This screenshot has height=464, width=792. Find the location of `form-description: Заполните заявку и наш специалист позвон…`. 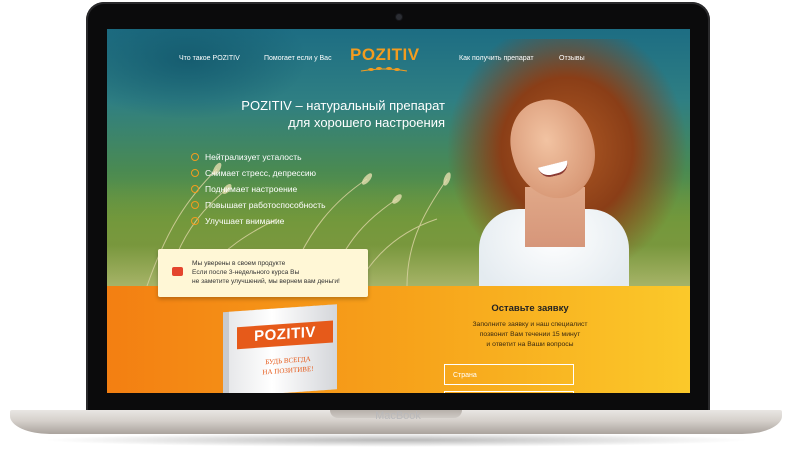

form-description: Заполните заявку и наш специалист позвон… is located at coordinates (530, 334).